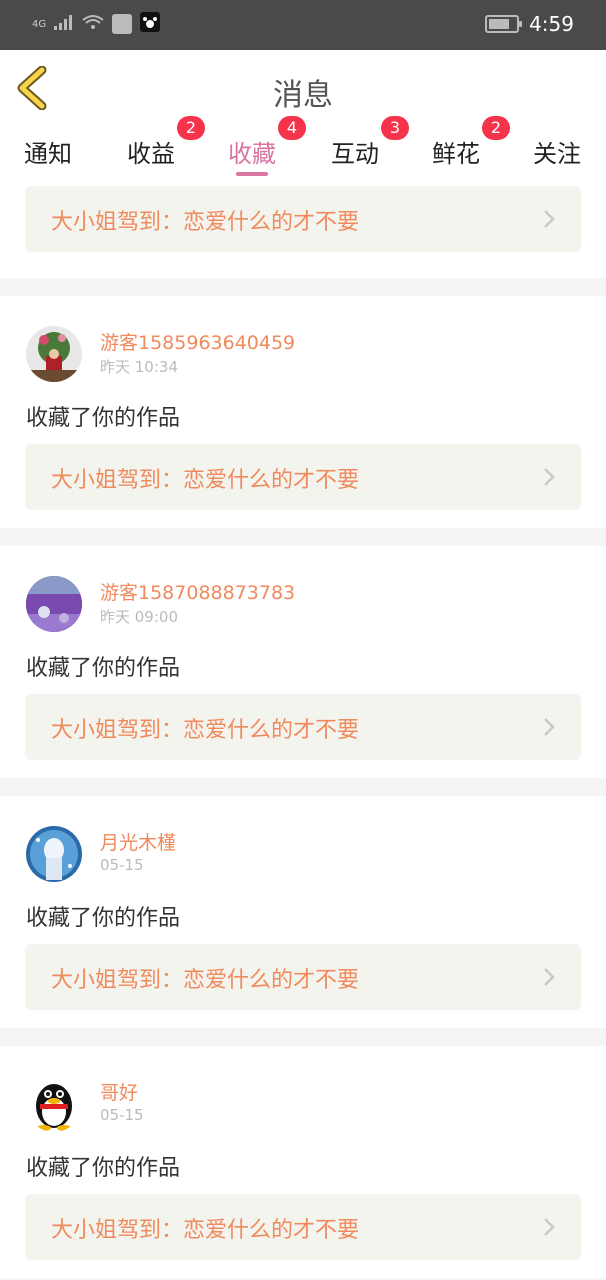 Image resolution: width=606 pixels, height=1280 pixels. I want to click on tab-label: 通知, so click(48, 154).